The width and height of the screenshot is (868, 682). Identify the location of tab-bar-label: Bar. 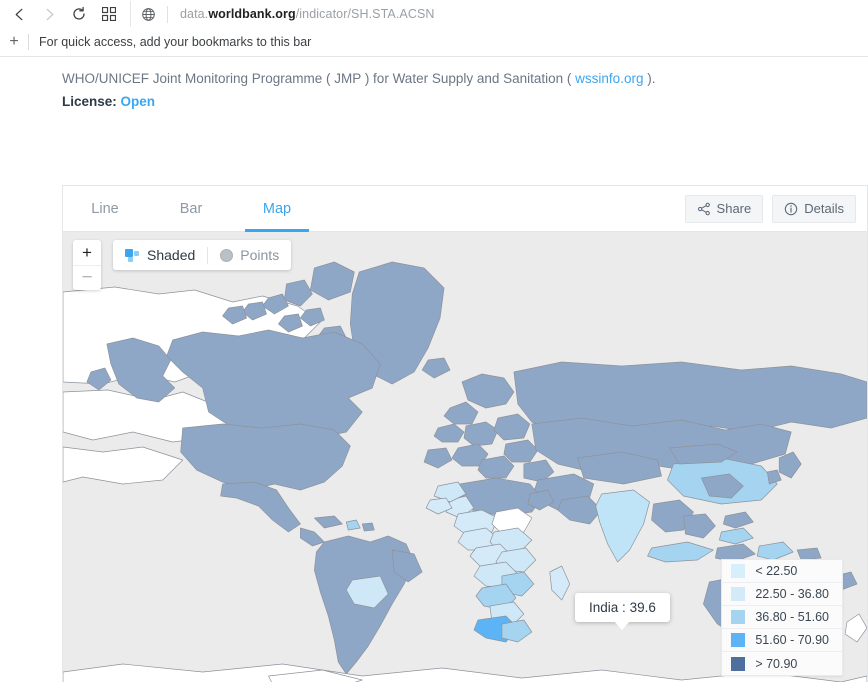
(191, 208).